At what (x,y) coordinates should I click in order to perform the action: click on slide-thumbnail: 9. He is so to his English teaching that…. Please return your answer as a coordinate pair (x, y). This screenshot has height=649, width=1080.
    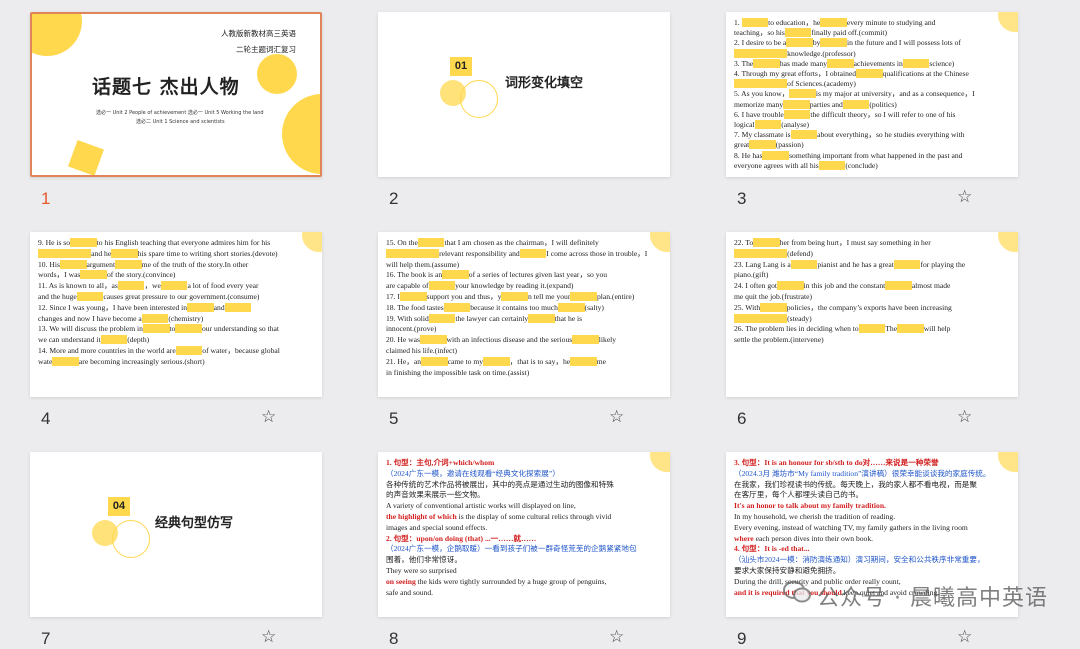
    Looking at the image, I should click on (176, 314).